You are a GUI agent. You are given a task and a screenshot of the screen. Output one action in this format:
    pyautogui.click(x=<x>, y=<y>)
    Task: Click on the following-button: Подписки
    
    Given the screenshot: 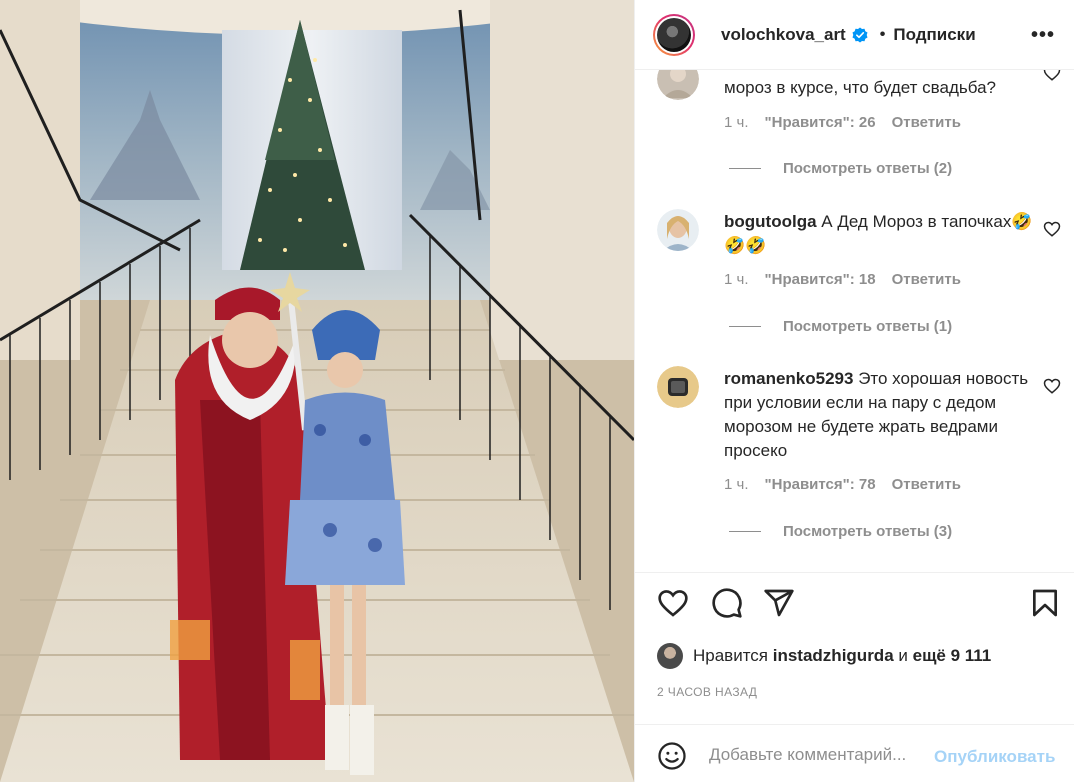 What is the action you would take?
    pyautogui.click(x=934, y=35)
    